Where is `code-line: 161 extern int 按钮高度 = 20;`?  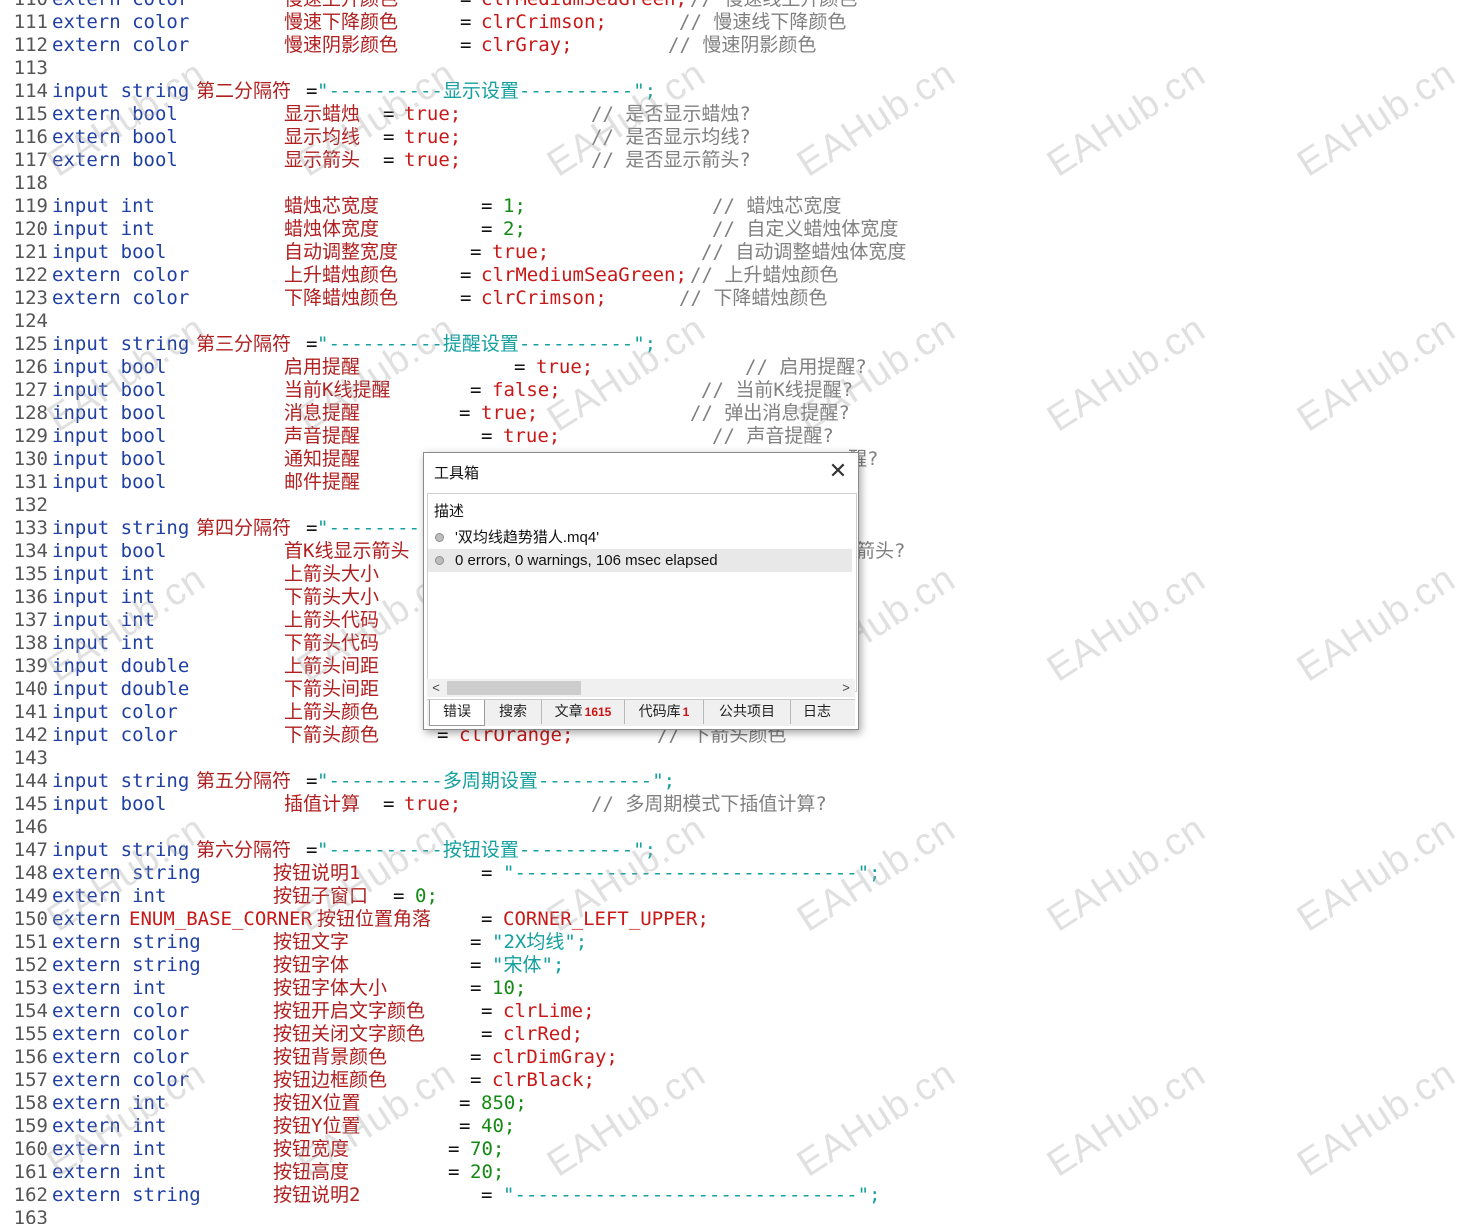
code-line: 161 extern int 按钮高度 = 20; is located at coordinates (733, 1172).